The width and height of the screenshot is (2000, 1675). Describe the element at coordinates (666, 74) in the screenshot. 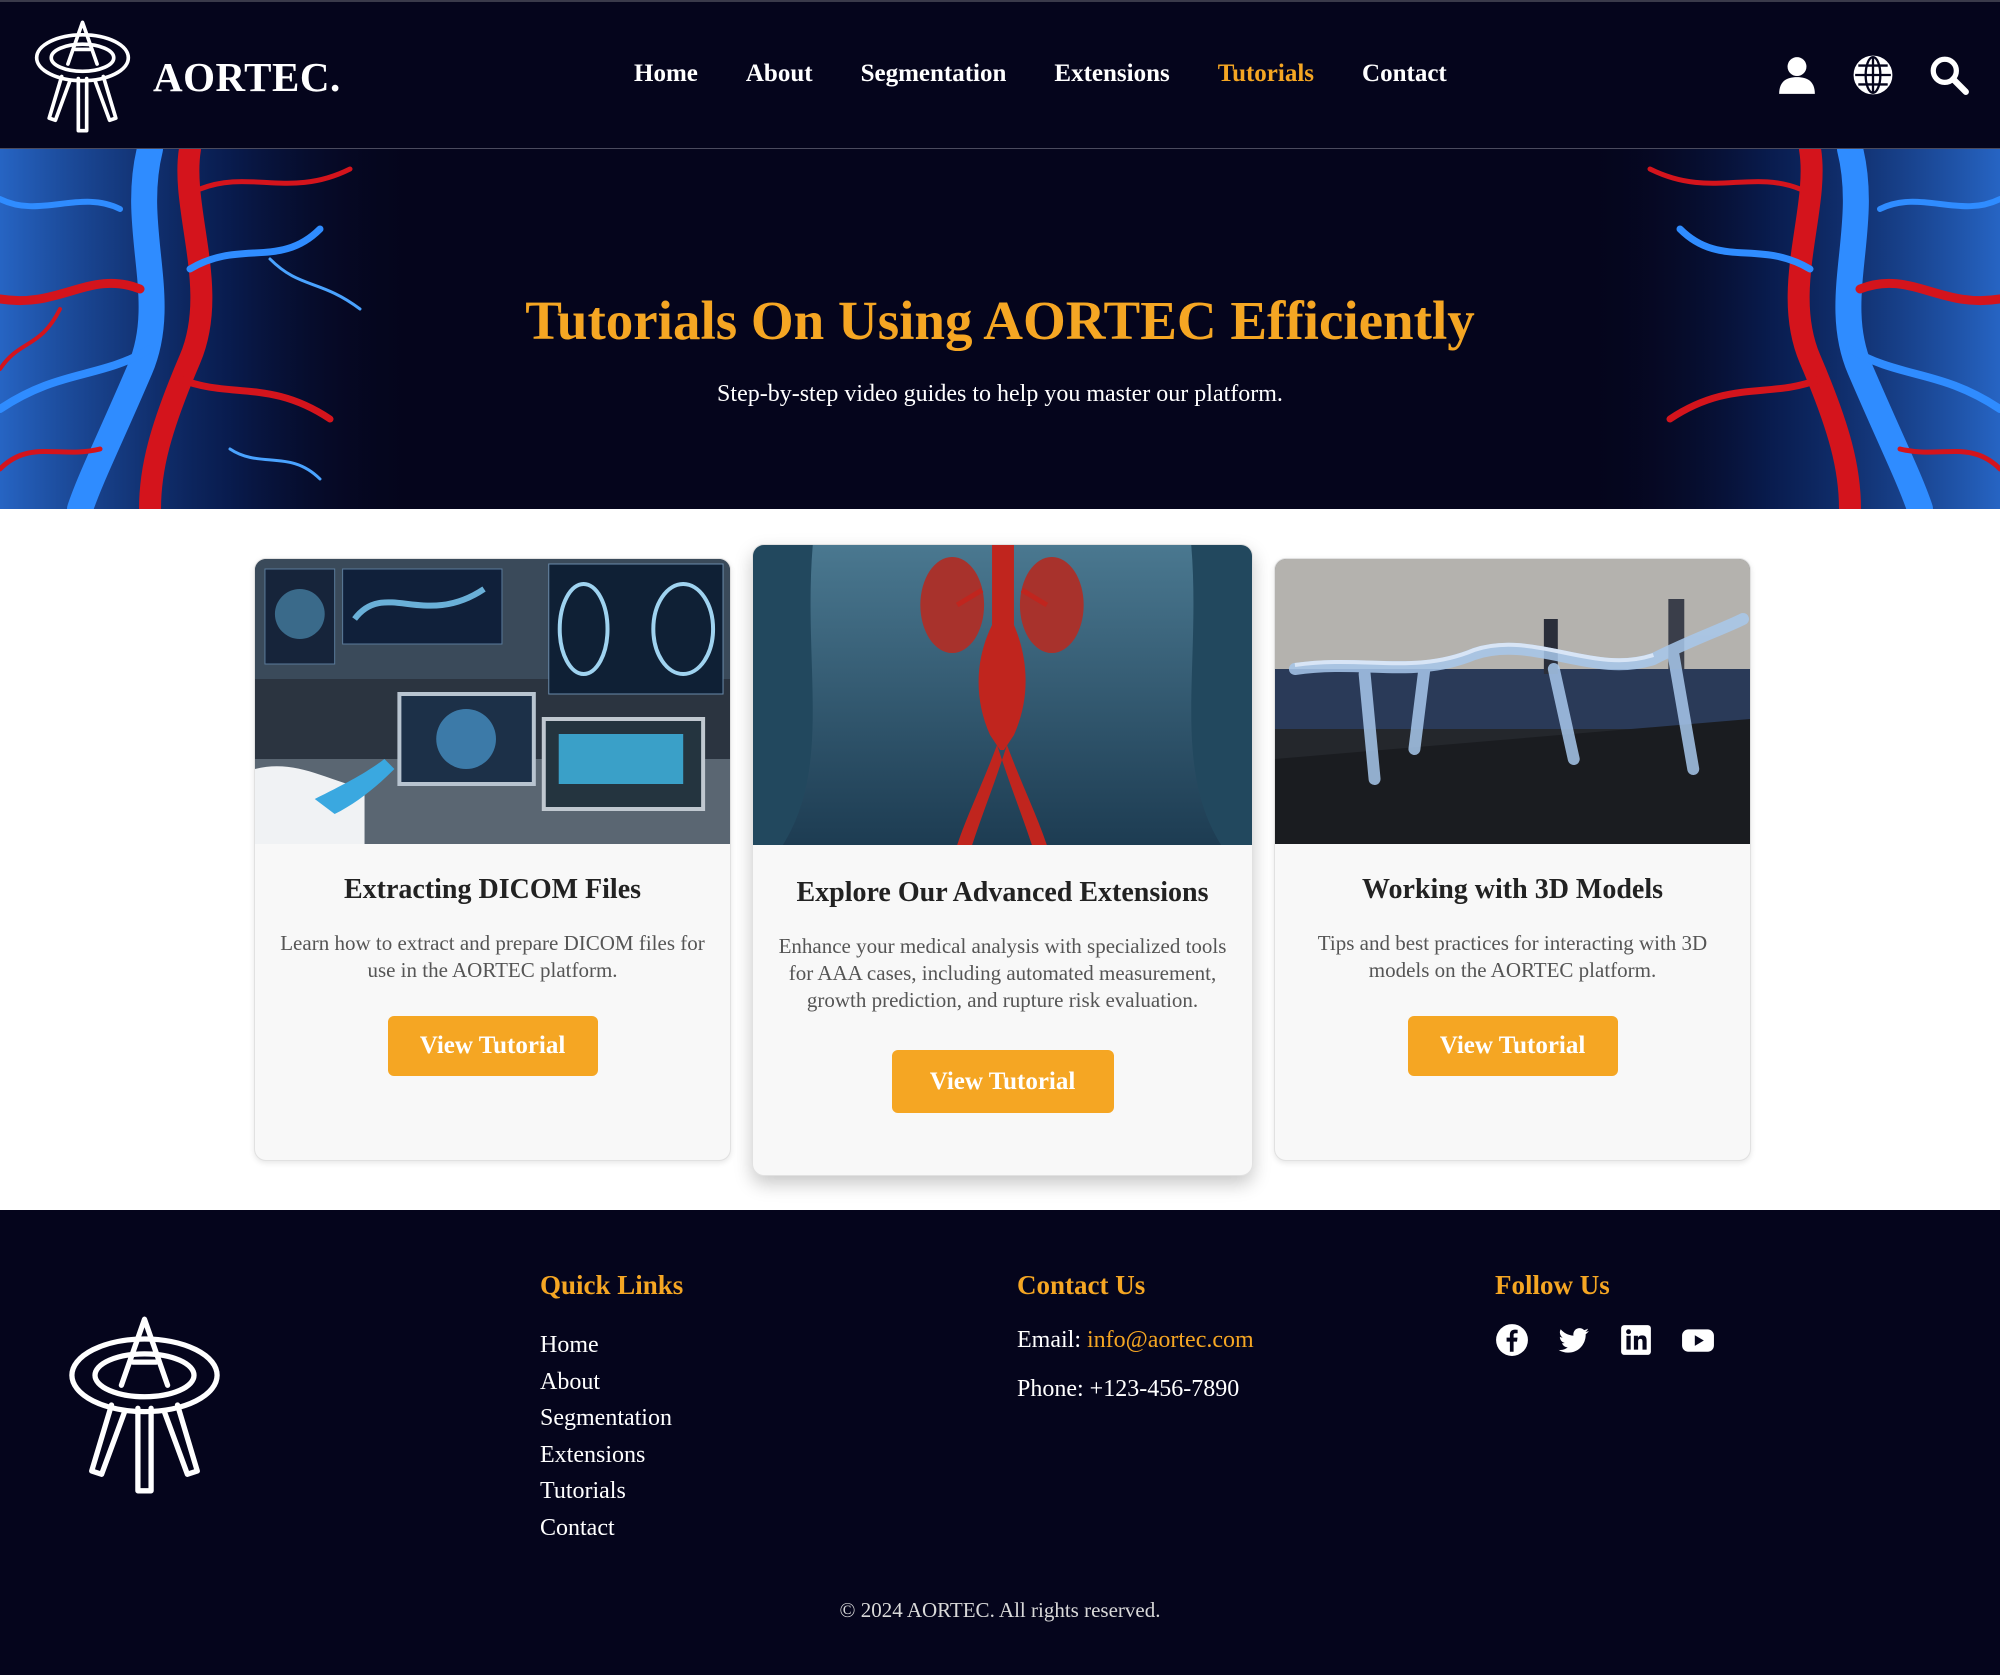

I see `nav-home: Home` at that location.